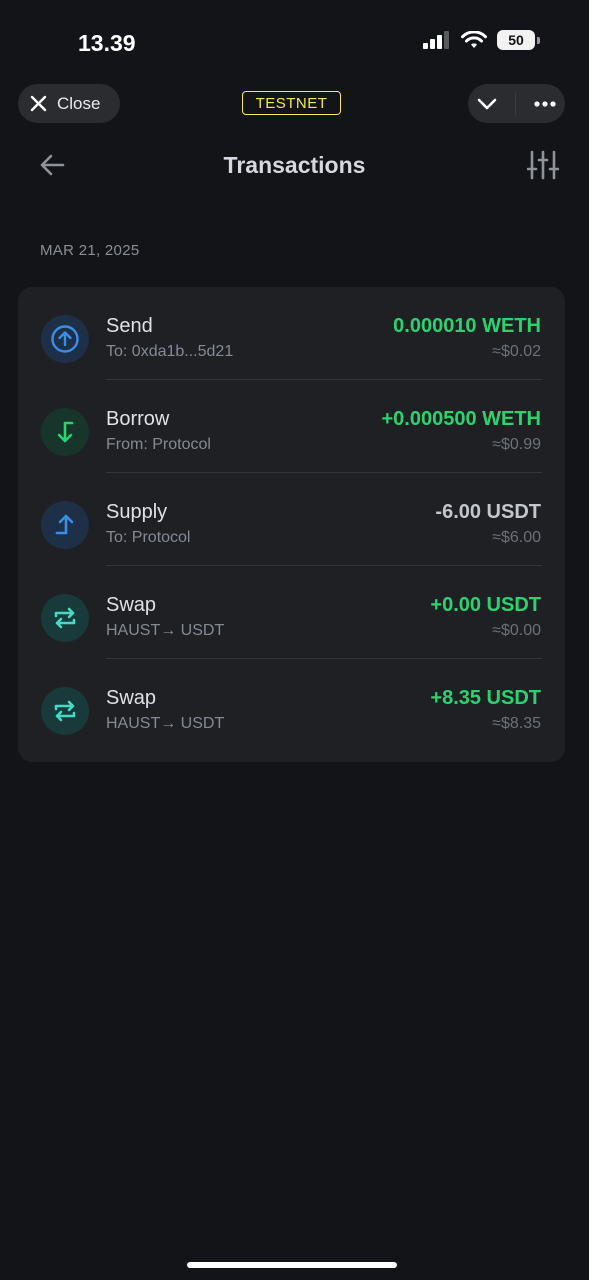  I want to click on signal-icon, so click(436, 40).